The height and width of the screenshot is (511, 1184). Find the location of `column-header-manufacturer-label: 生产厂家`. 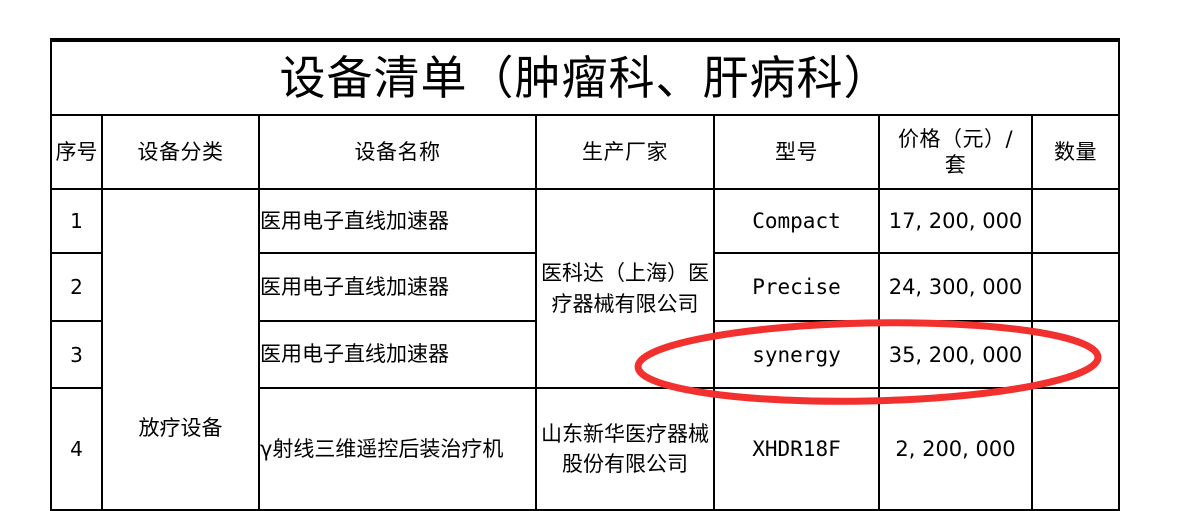

column-header-manufacturer-label: 生产厂家 is located at coordinates (625, 151).